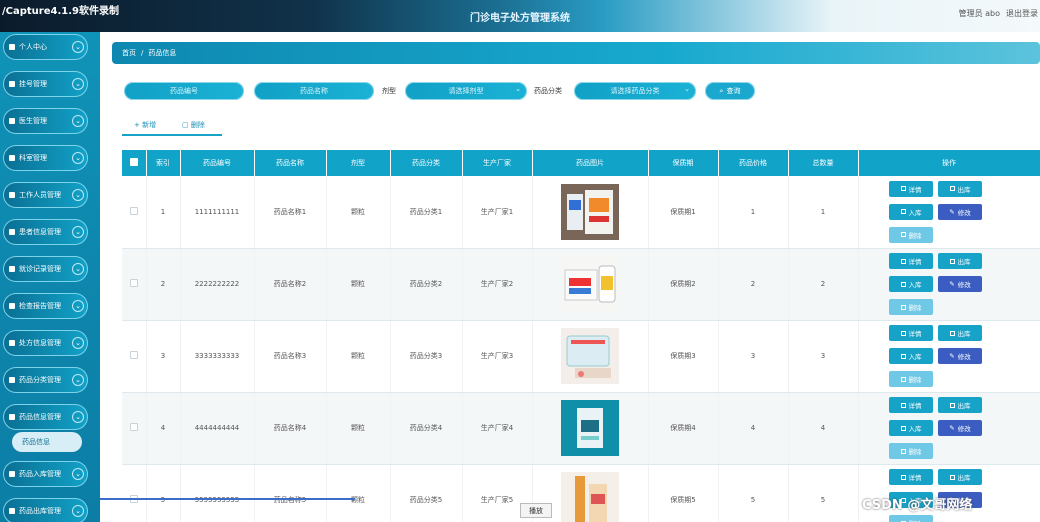 This screenshot has width=1040, height=522. Describe the element at coordinates (576, 53) in the screenshot. I see `breadcrumb: 首页 / 药品信息` at that location.